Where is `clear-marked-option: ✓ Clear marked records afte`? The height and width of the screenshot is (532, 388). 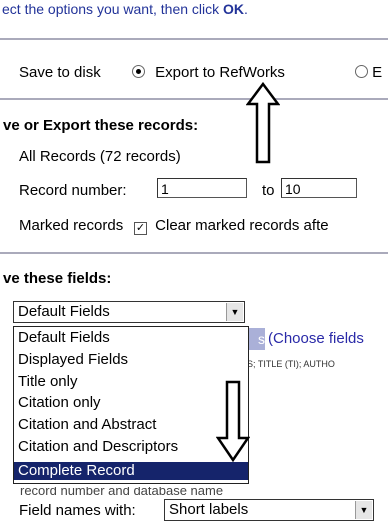
clear-marked-option: ✓ Clear marked records afte is located at coordinates (231, 226).